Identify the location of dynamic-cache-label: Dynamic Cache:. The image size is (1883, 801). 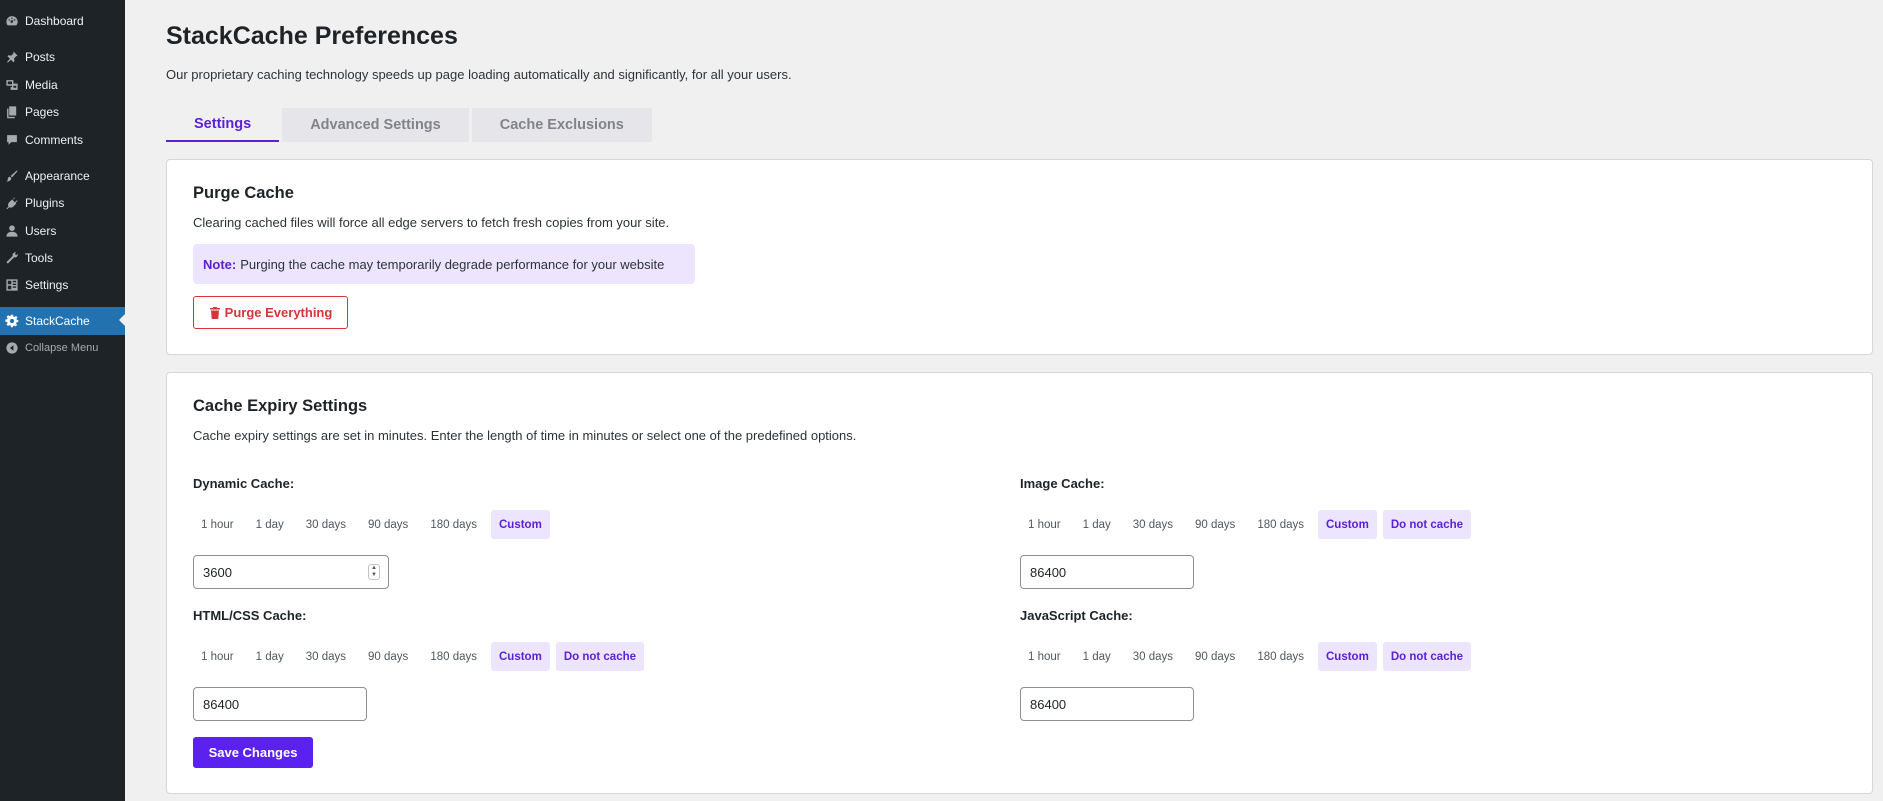
(244, 483).